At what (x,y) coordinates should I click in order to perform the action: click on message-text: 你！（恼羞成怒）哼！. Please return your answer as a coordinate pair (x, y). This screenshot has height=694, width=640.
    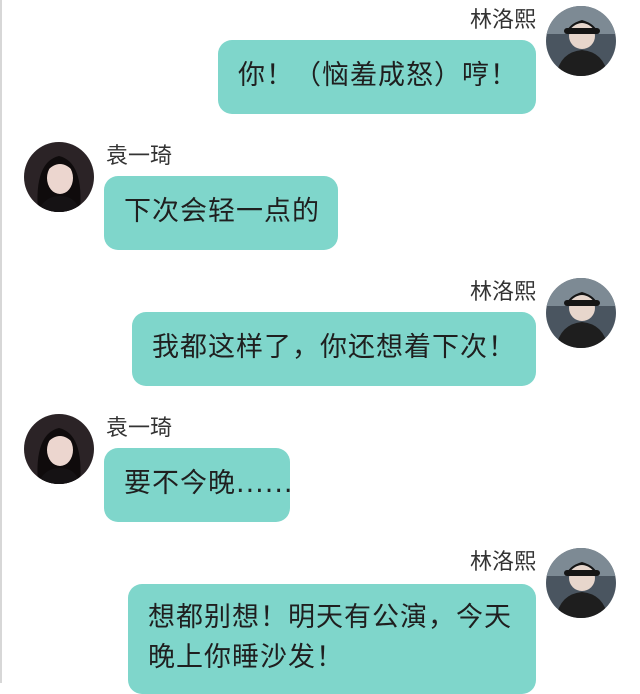
    Looking at the image, I should click on (378, 75).